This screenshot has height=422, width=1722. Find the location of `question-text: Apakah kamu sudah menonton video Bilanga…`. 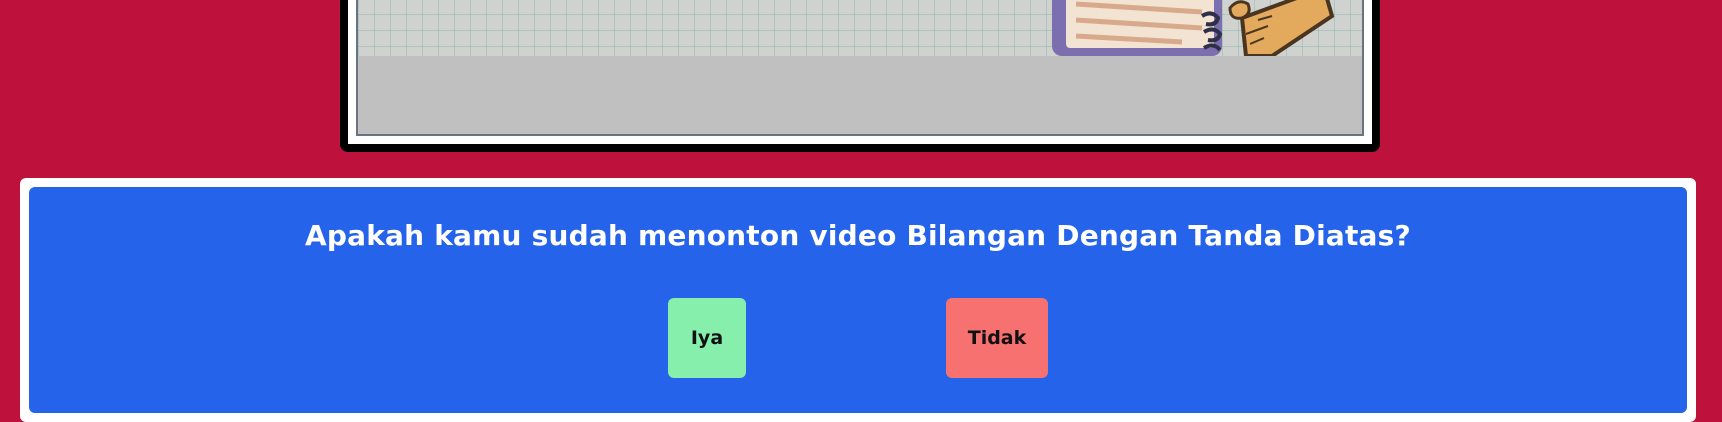

question-text: Apakah kamu sudah menonton video Bilanga… is located at coordinates (858, 235).